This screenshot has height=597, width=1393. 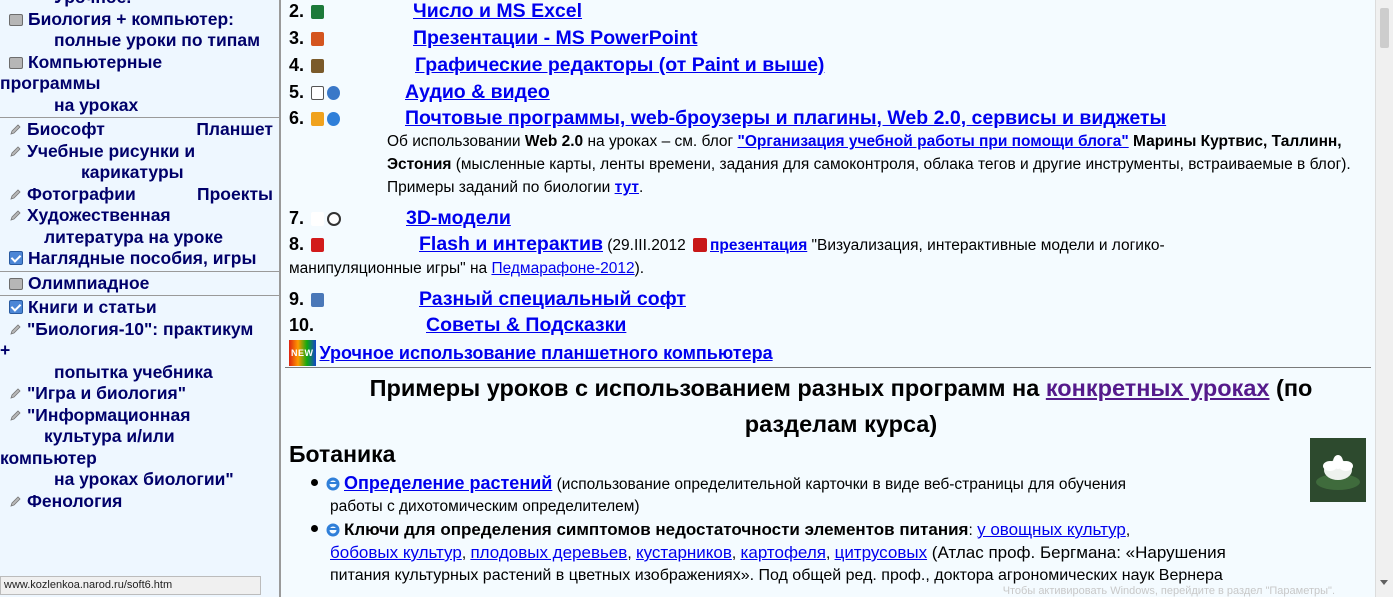 I want to click on paint-brush-icon, so click(x=317, y=66).